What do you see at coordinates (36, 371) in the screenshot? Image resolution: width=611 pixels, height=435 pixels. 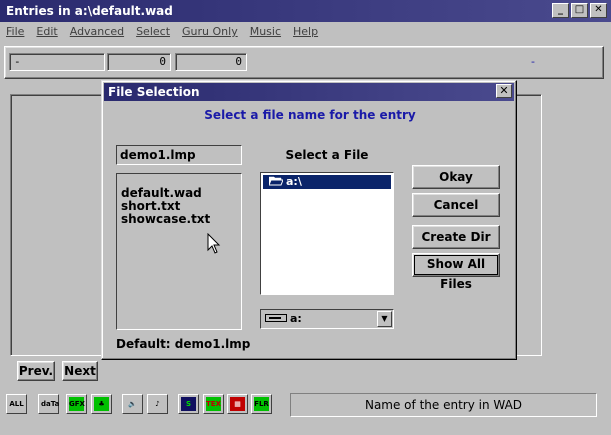 I see `prev-button: Prev.` at bounding box center [36, 371].